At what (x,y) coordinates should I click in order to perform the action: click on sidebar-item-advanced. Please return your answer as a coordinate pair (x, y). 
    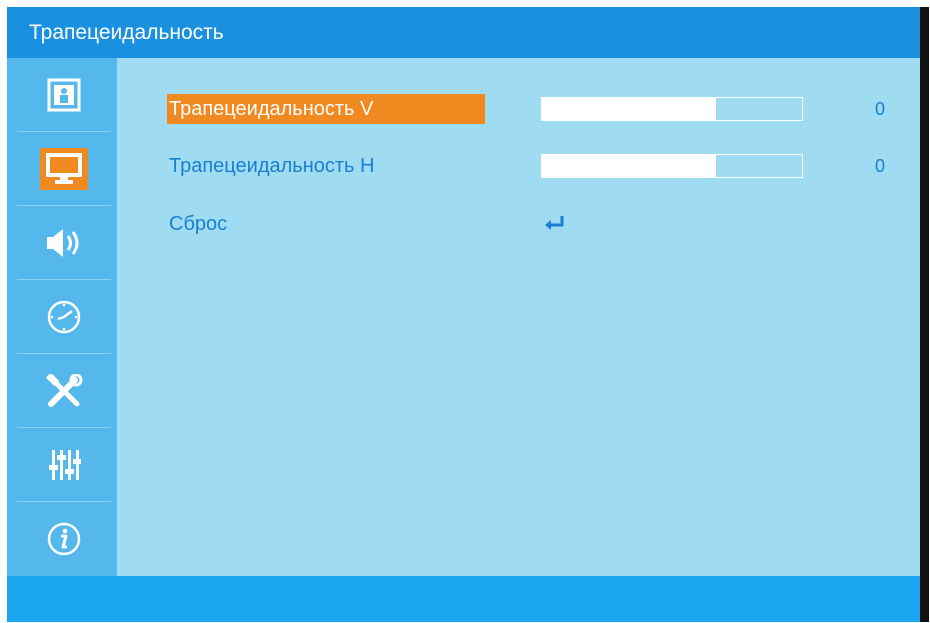
    Looking at the image, I should click on (64, 465).